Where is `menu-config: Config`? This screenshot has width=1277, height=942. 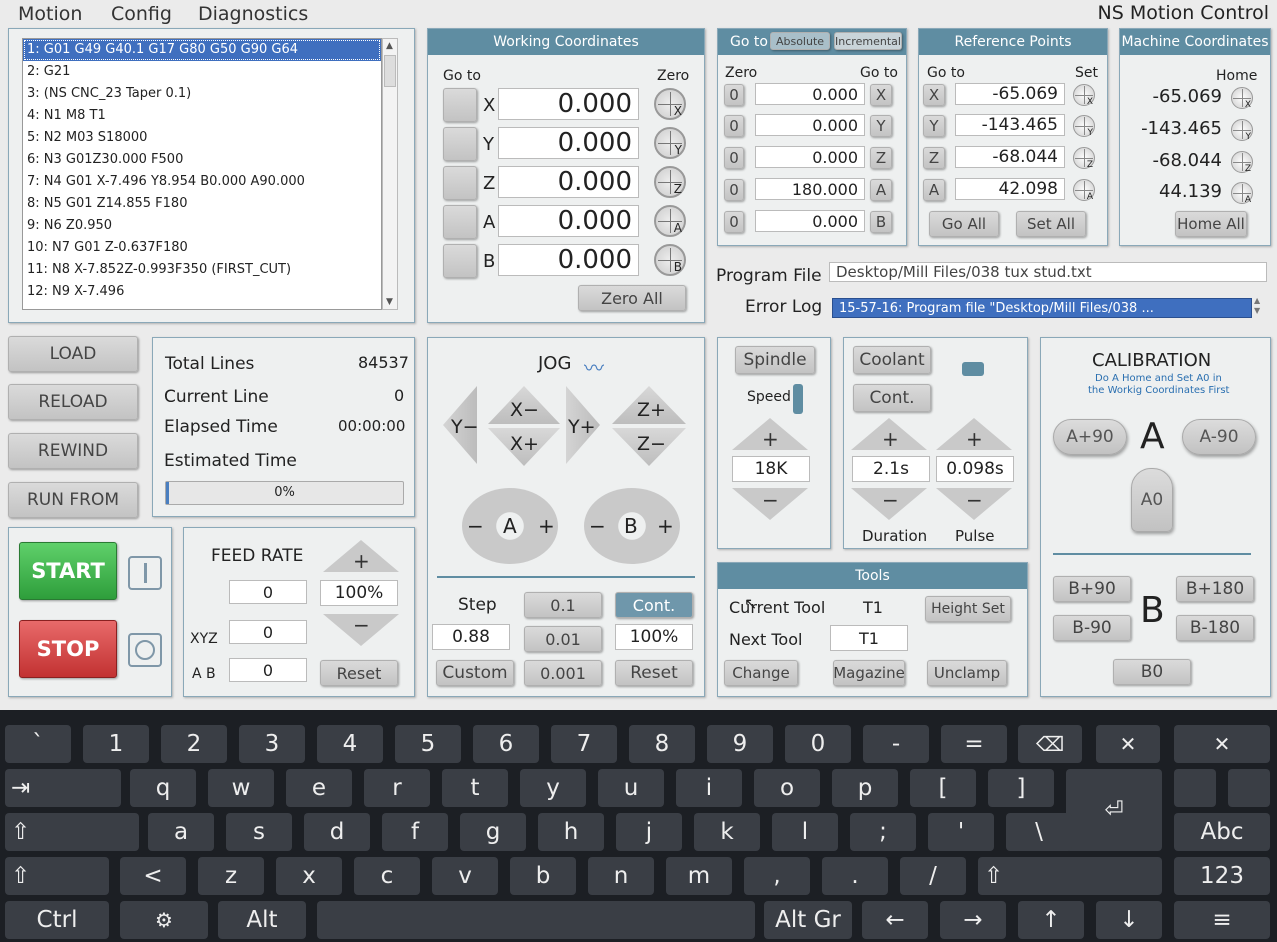
menu-config: Config is located at coordinates (141, 14).